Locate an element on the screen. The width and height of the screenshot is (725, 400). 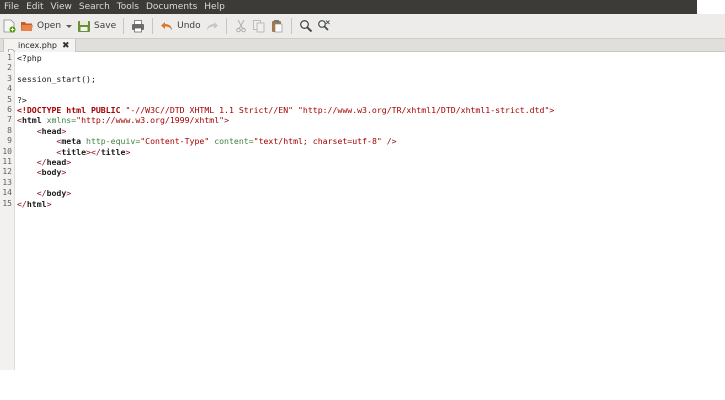
code-token: "text/html; charset=utf-8" is located at coordinates (317, 141).